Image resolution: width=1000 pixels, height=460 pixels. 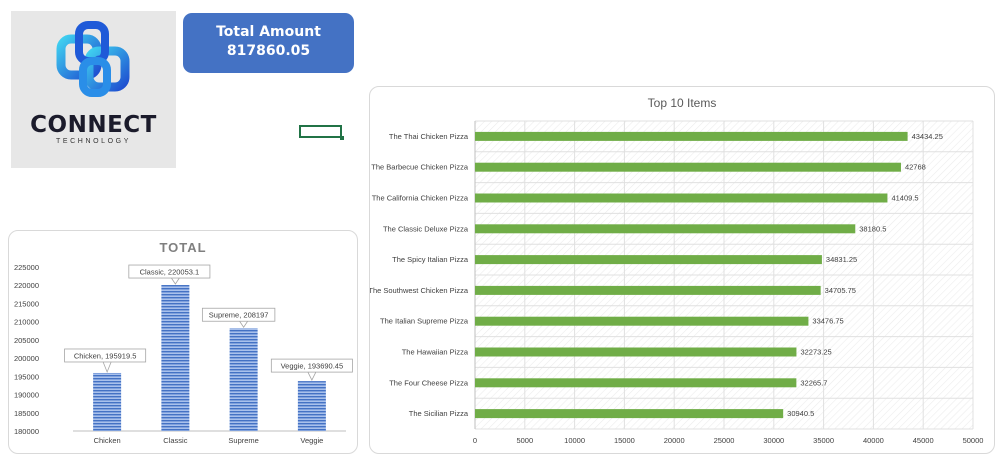 I want to click on y-tick-label: The Barbecue Chicken Pizza, so click(x=420, y=167).